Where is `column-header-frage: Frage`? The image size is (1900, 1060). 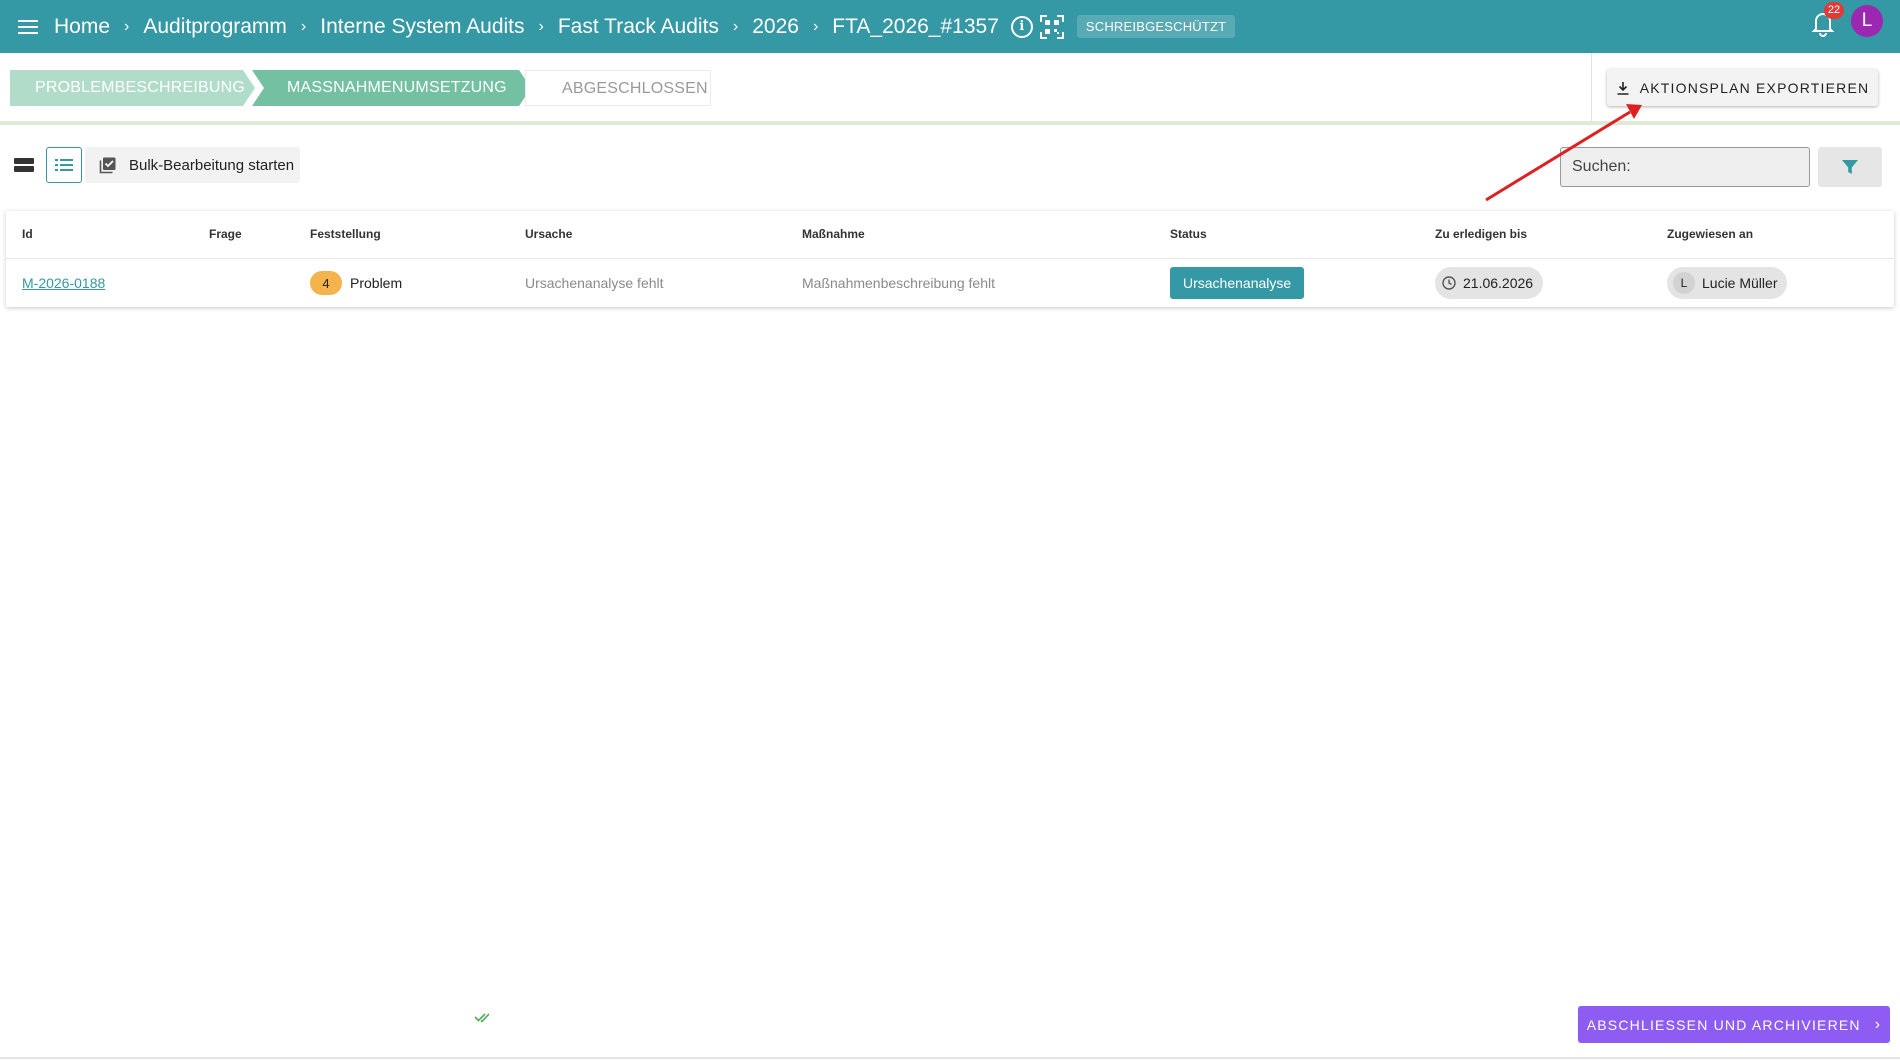 column-header-frage: Frage is located at coordinates (225, 234).